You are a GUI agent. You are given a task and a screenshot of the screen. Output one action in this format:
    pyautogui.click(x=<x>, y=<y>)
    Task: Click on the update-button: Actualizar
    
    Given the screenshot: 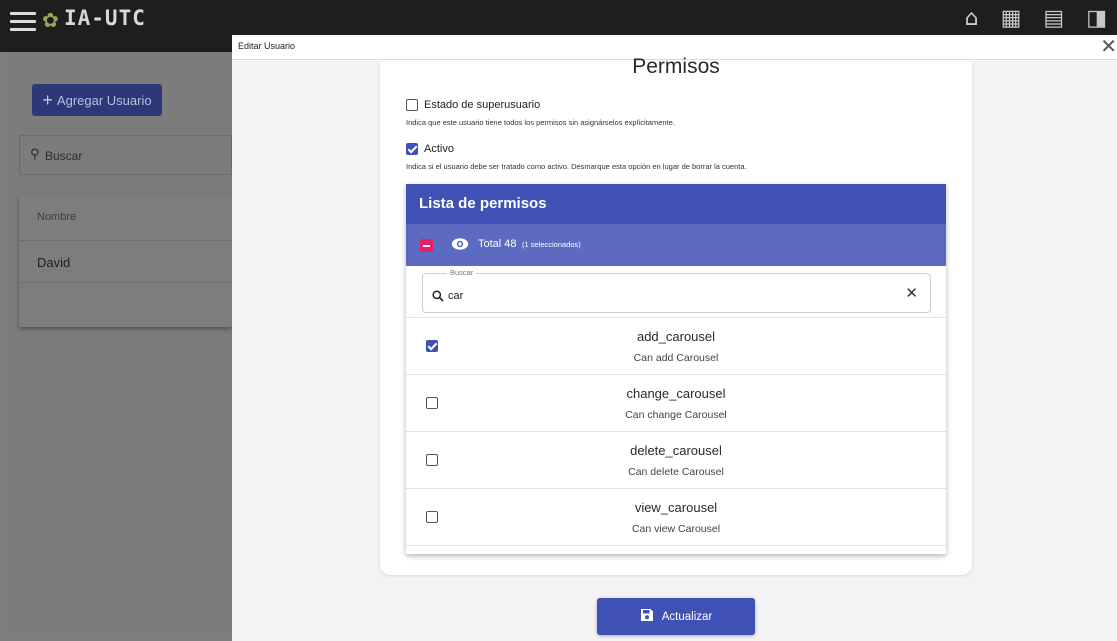 What is the action you would take?
    pyautogui.click(x=676, y=616)
    